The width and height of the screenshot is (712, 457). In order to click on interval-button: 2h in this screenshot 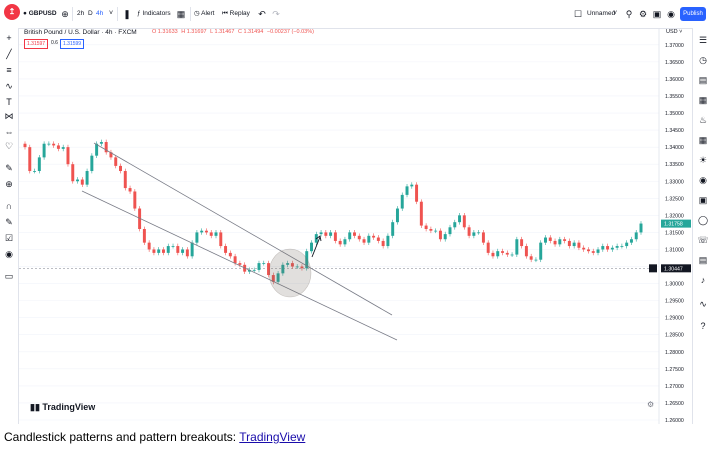, I will do `click(80, 14)`.